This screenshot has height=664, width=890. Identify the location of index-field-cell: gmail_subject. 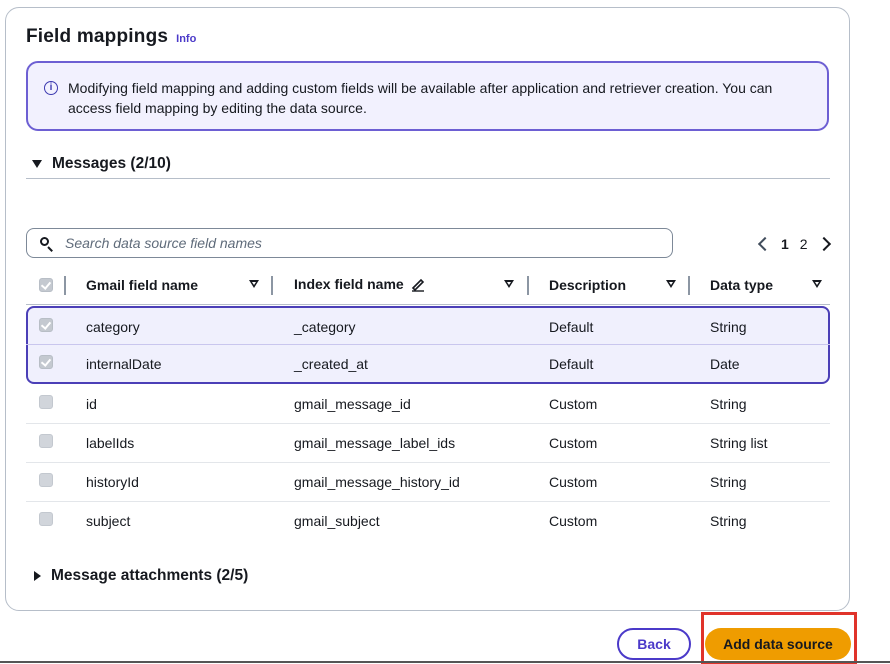
(337, 521).